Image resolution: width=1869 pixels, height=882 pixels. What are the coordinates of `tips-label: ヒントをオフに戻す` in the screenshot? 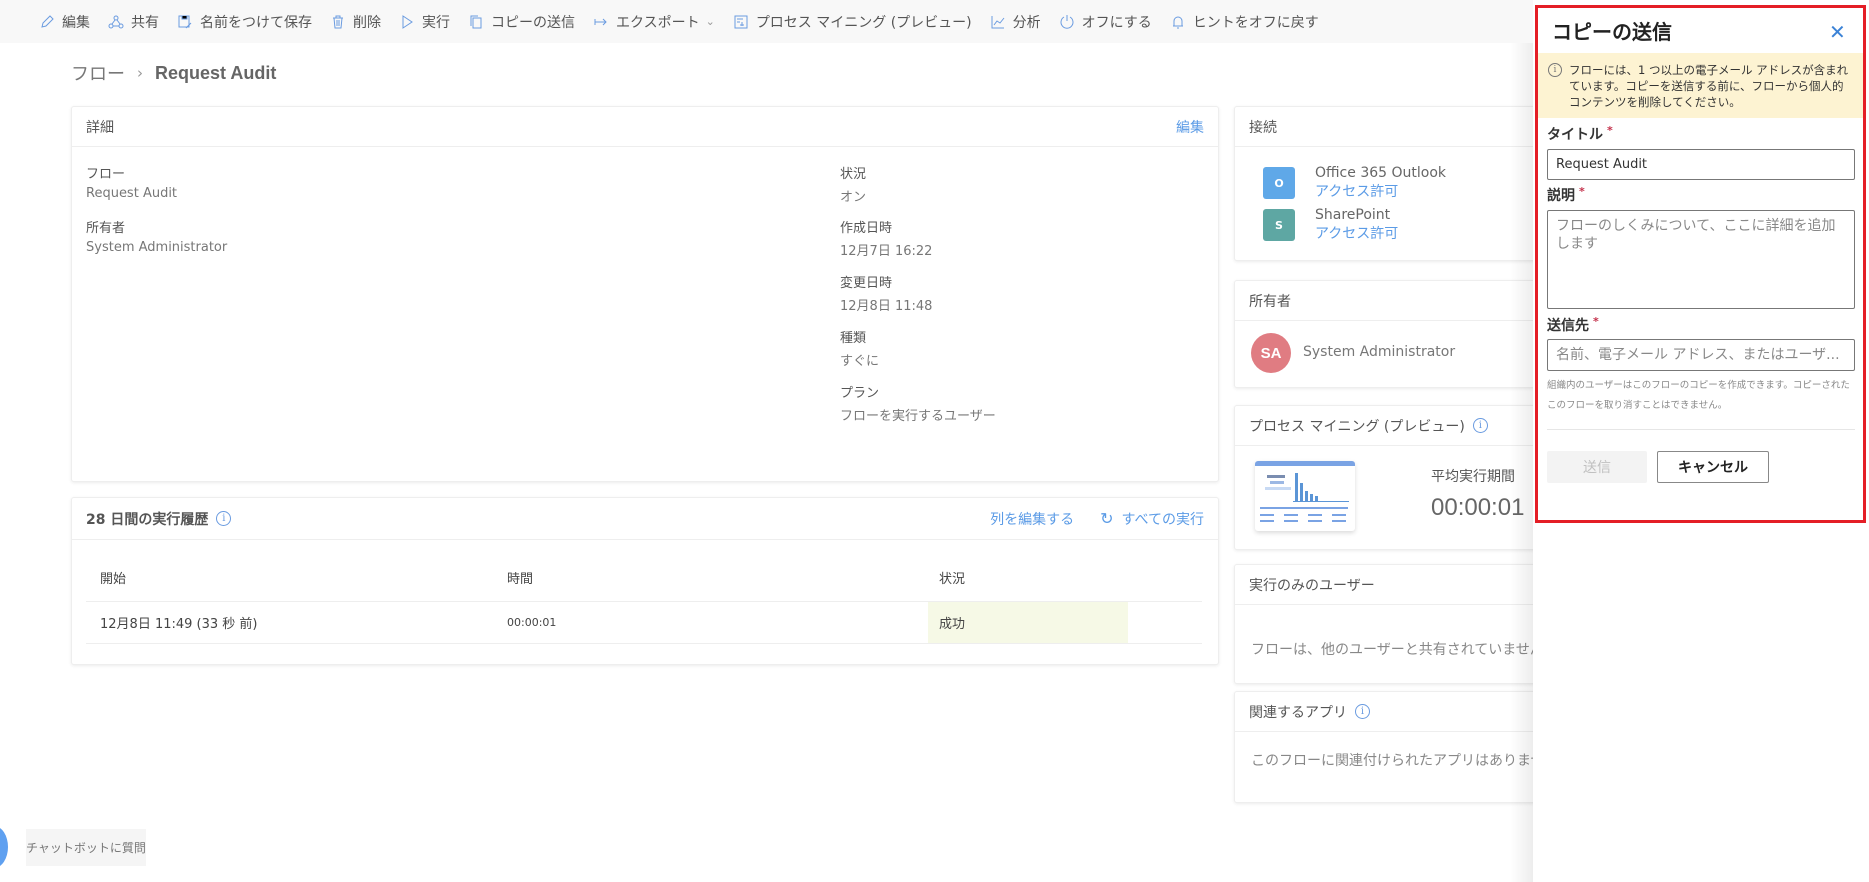 It's located at (1255, 22).